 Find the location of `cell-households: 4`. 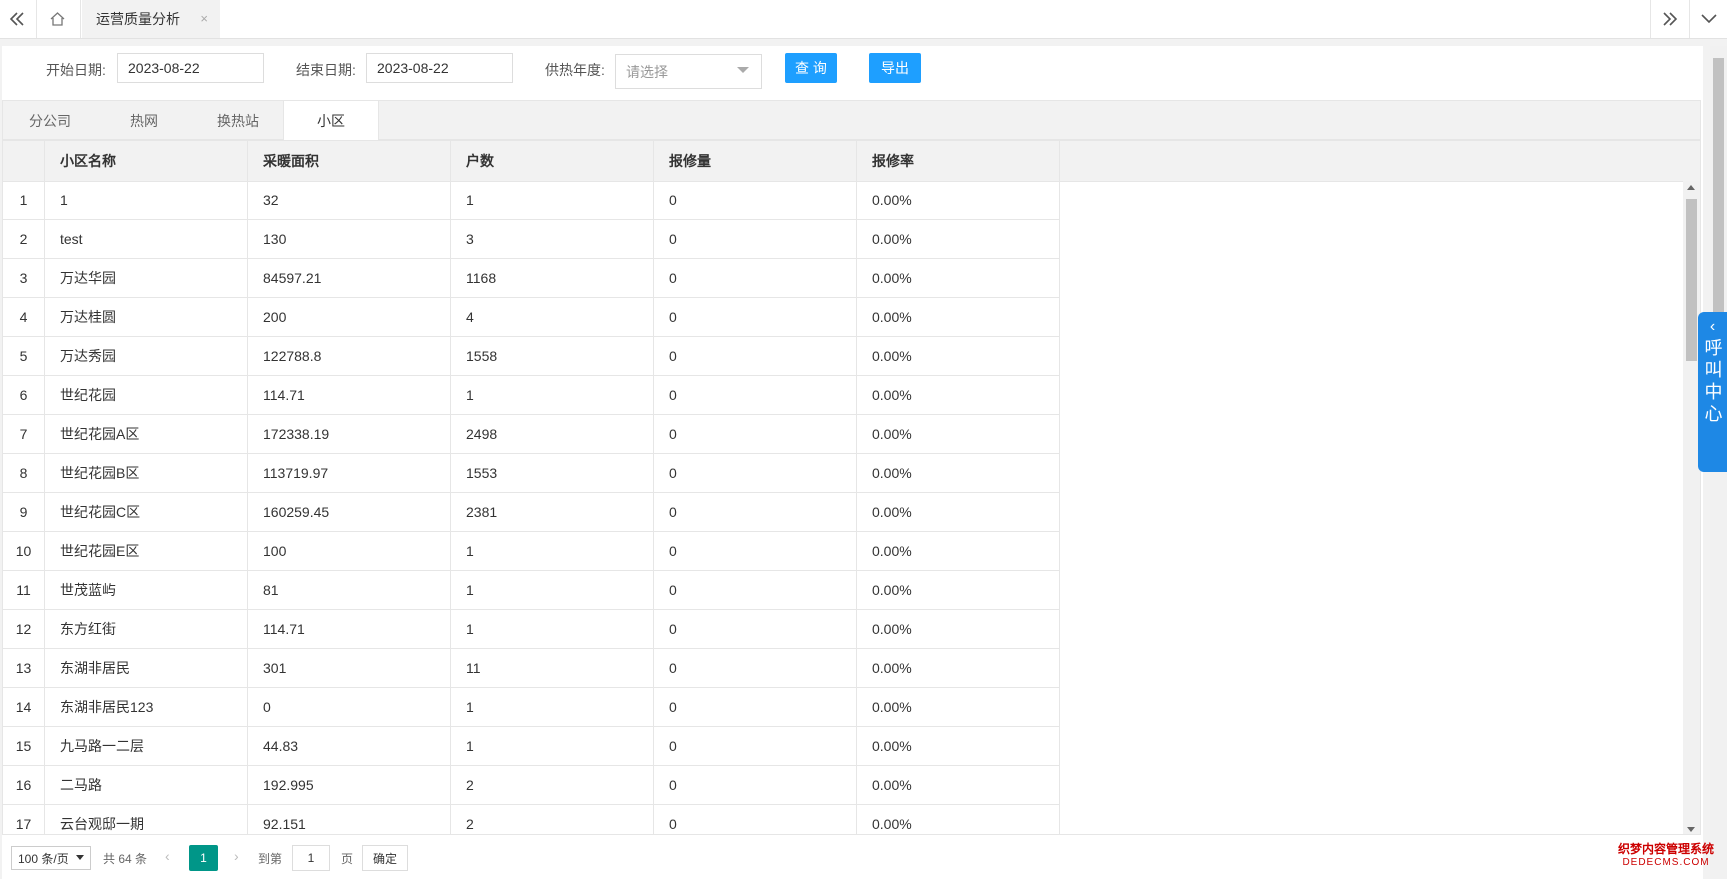

cell-households: 4 is located at coordinates (552, 317).